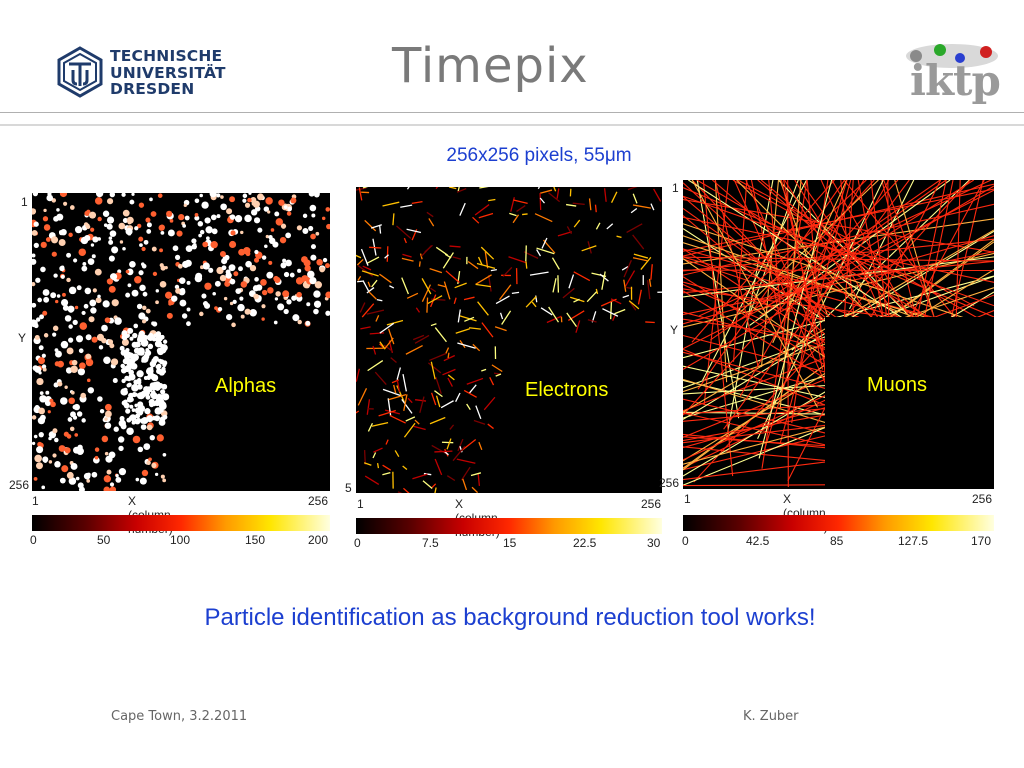 This screenshot has height=768, width=1024. What do you see at coordinates (687, 499) in the screenshot?
I see `x-axis-min-label: 1` at bounding box center [687, 499].